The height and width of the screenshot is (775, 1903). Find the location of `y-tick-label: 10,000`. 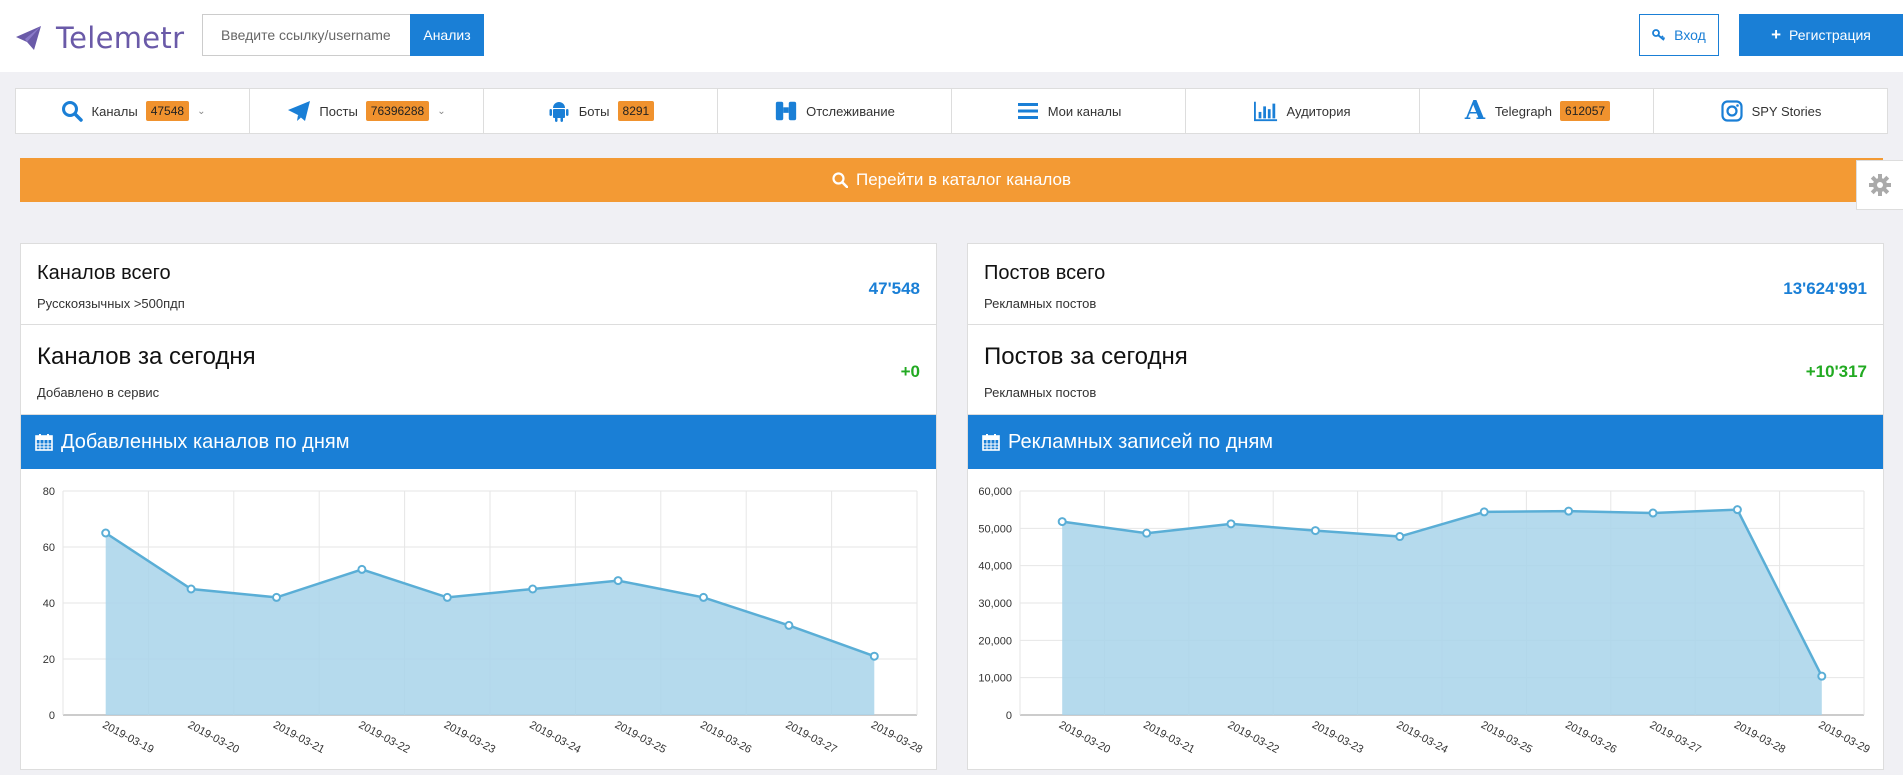

y-tick-label: 10,000 is located at coordinates (995, 679).